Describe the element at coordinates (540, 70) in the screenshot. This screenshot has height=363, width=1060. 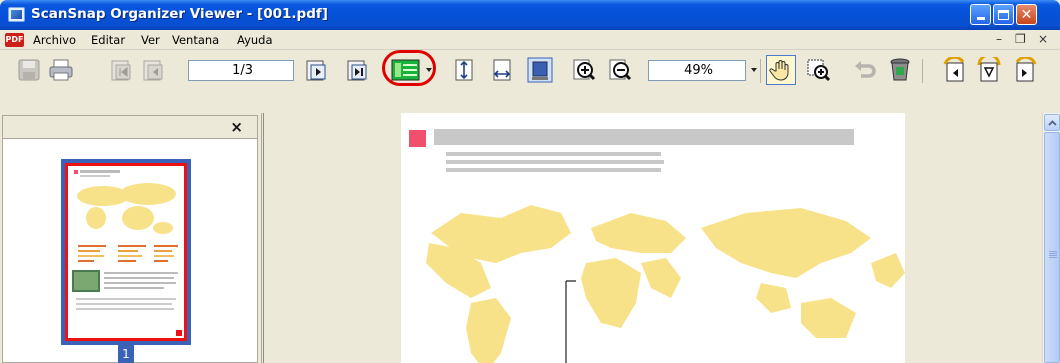
I see `full-page-icon` at that location.